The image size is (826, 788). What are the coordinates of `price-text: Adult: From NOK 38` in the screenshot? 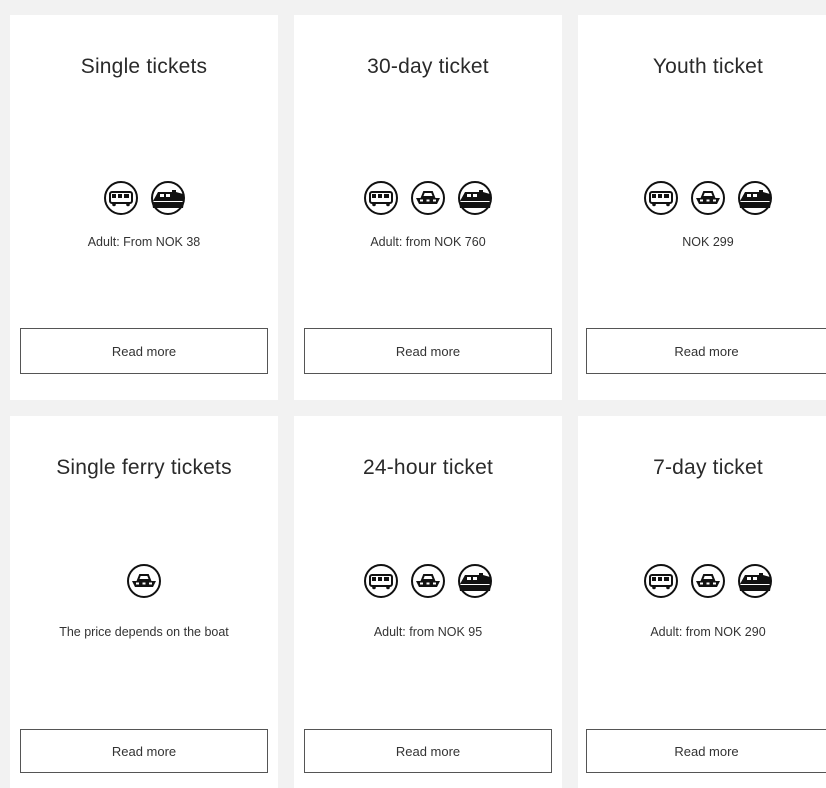 It's located at (144, 242).